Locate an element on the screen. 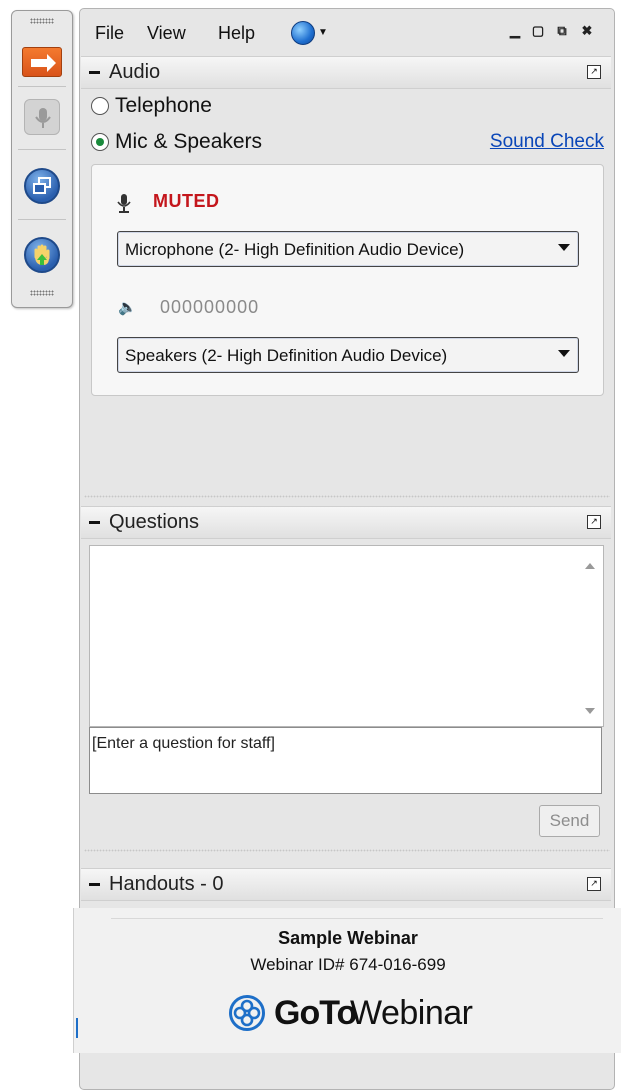  telephone-label: Telephone is located at coordinates (163, 106).